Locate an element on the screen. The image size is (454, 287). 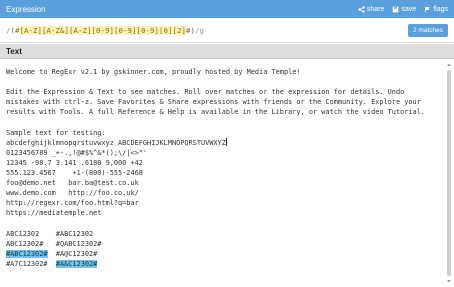
expression-actions: share save flags is located at coordinates (403, 9).